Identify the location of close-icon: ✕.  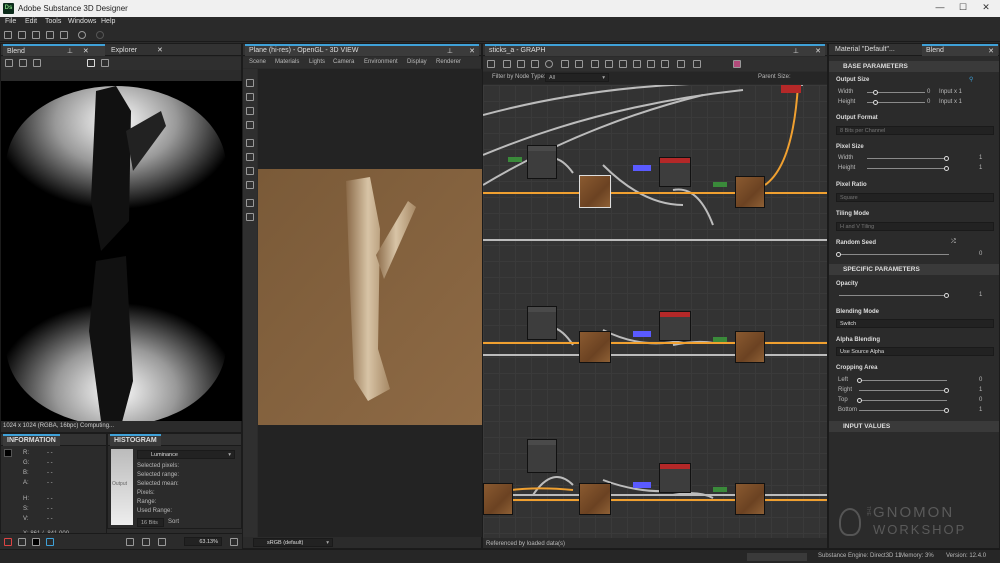
(986, 8).